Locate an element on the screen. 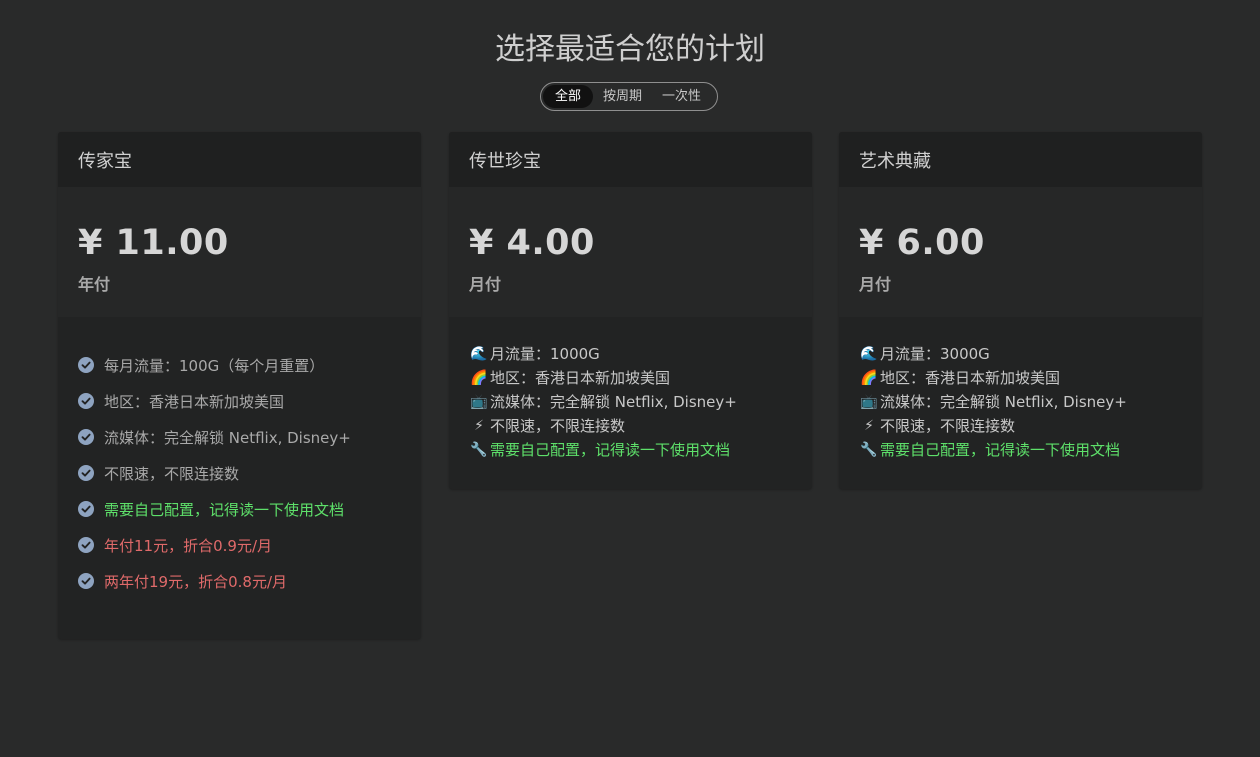 This screenshot has height=757, width=1260. feature-item: 年付11元，折合0.9元/月 is located at coordinates (239, 545).